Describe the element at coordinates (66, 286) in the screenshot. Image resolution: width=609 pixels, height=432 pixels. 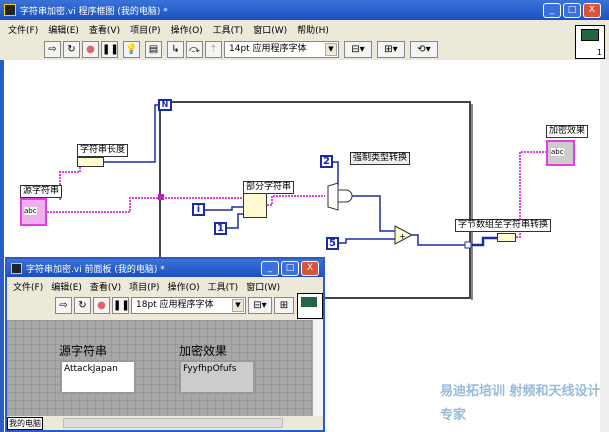
I see `fp-menu-edit: 编辑(E)` at that location.